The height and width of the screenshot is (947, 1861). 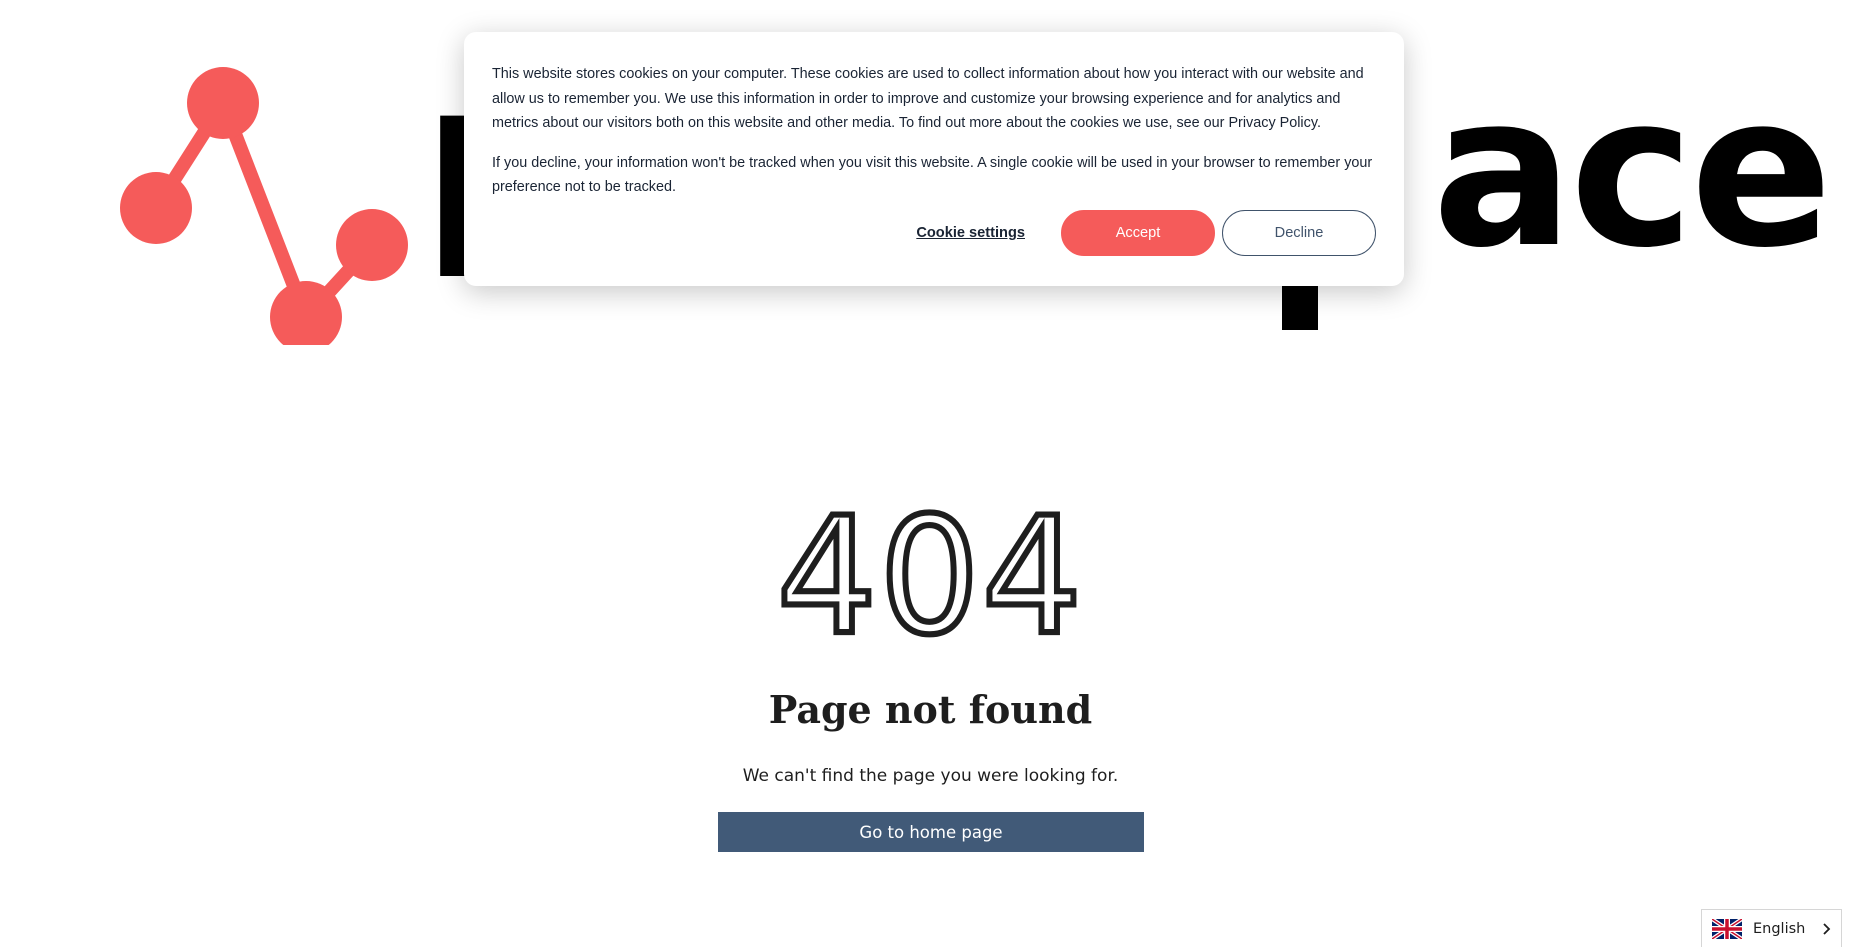 I want to click on accept-button: Accept, so click(x=1138, y=233).